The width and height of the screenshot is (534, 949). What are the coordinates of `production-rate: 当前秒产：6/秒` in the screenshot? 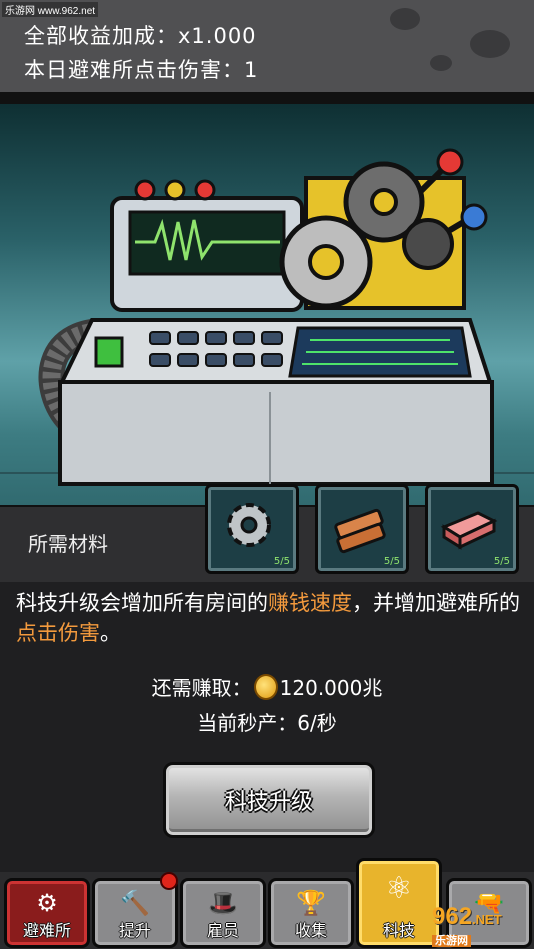 It's located at (267, 723).